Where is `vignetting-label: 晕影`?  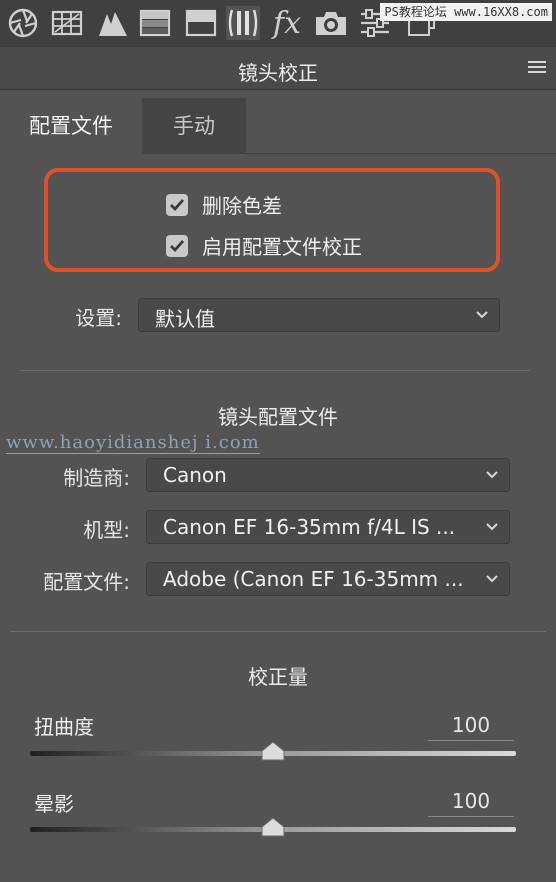 vignetting-label: 晕影 is located at coordinates (54, 804).